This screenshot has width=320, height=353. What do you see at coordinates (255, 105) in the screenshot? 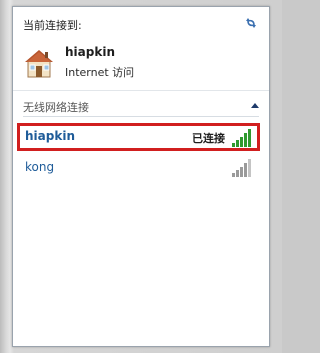
I see `chevron-up-icon` at bounding box center [255, 105].